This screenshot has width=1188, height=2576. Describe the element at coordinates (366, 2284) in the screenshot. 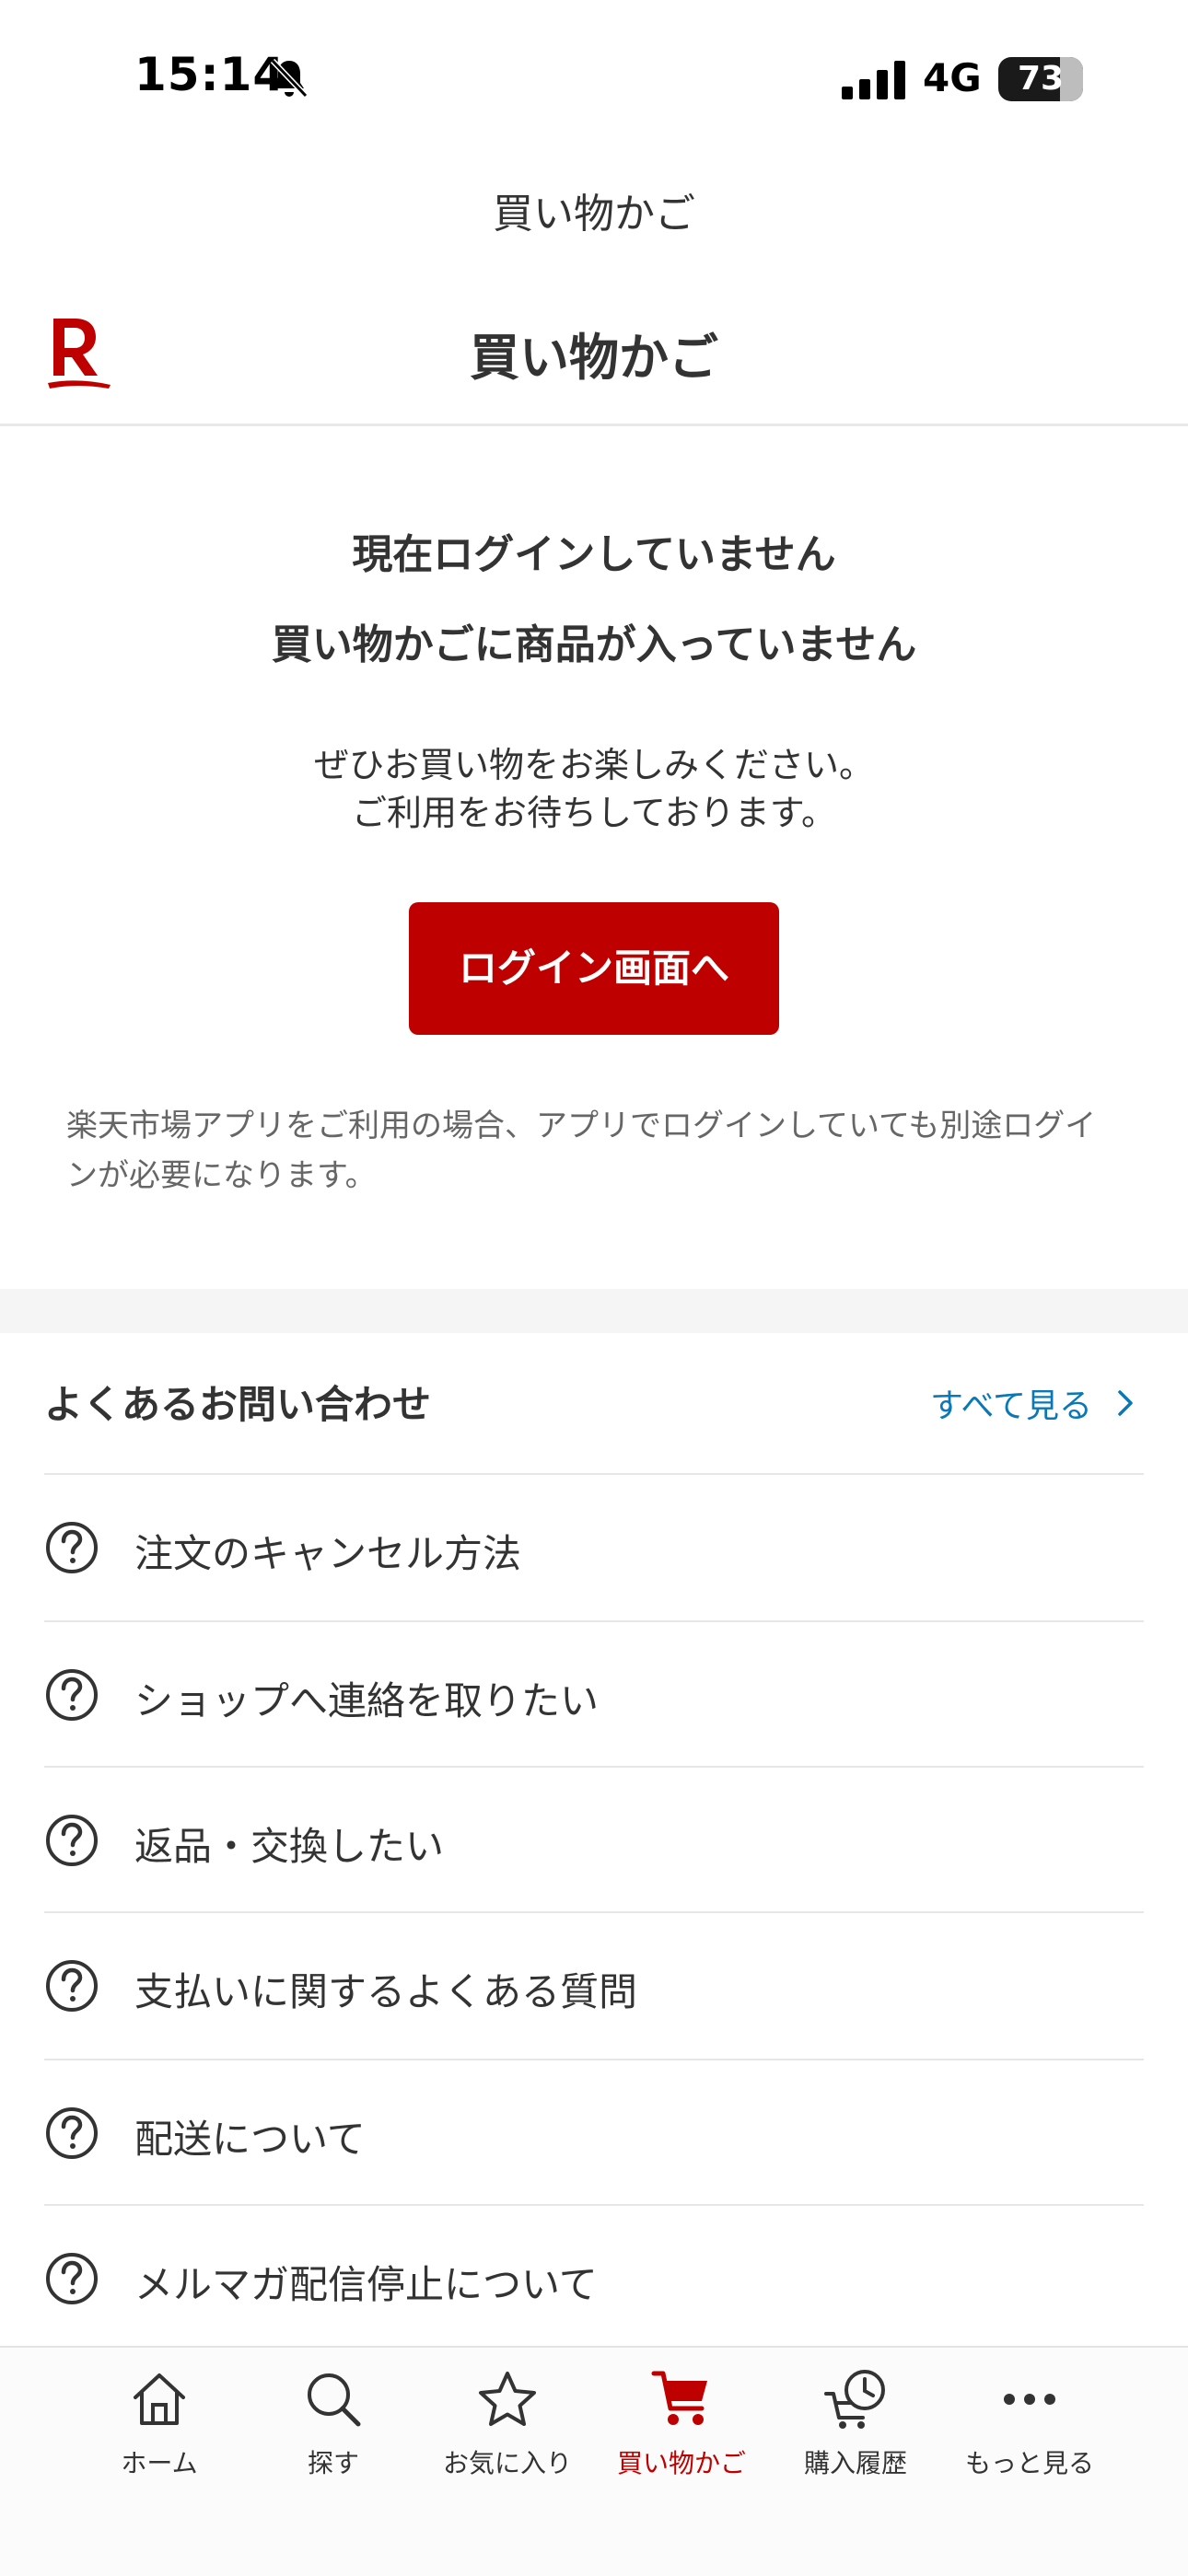

I see `faq-item-label: メルマガ配信停止について` at that location.